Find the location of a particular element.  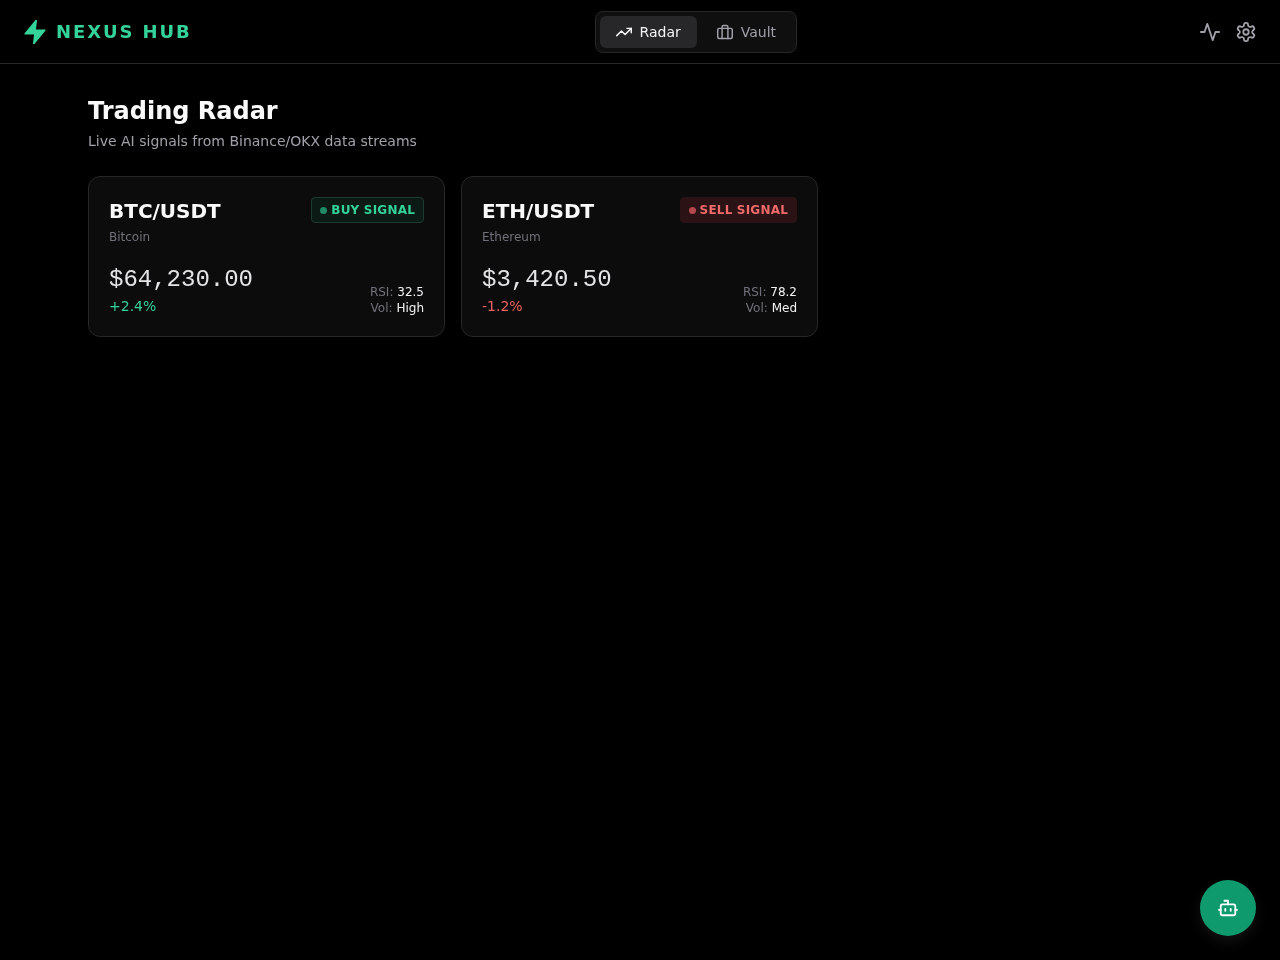

robot-icon is located at coordinates (1228, 908).